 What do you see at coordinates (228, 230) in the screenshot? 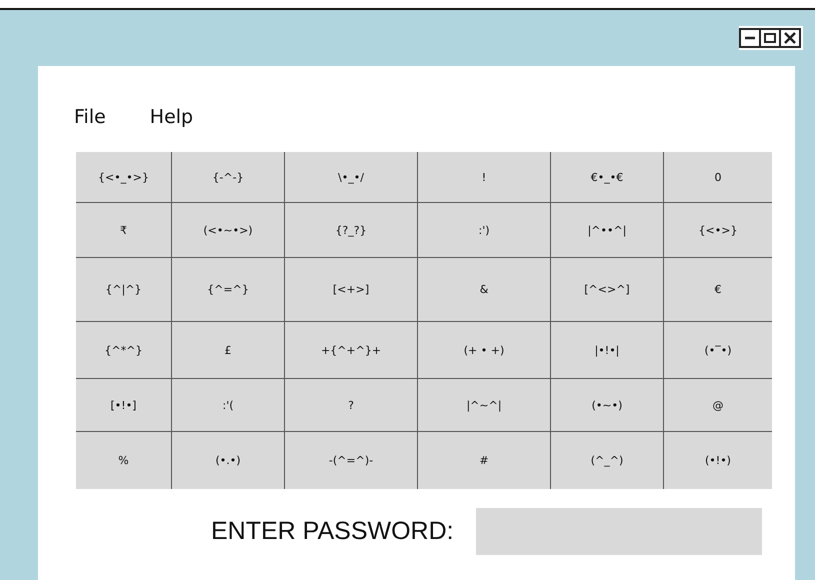
I see `symbol-key: (<•~•>)` at bounding box center [228, 230].